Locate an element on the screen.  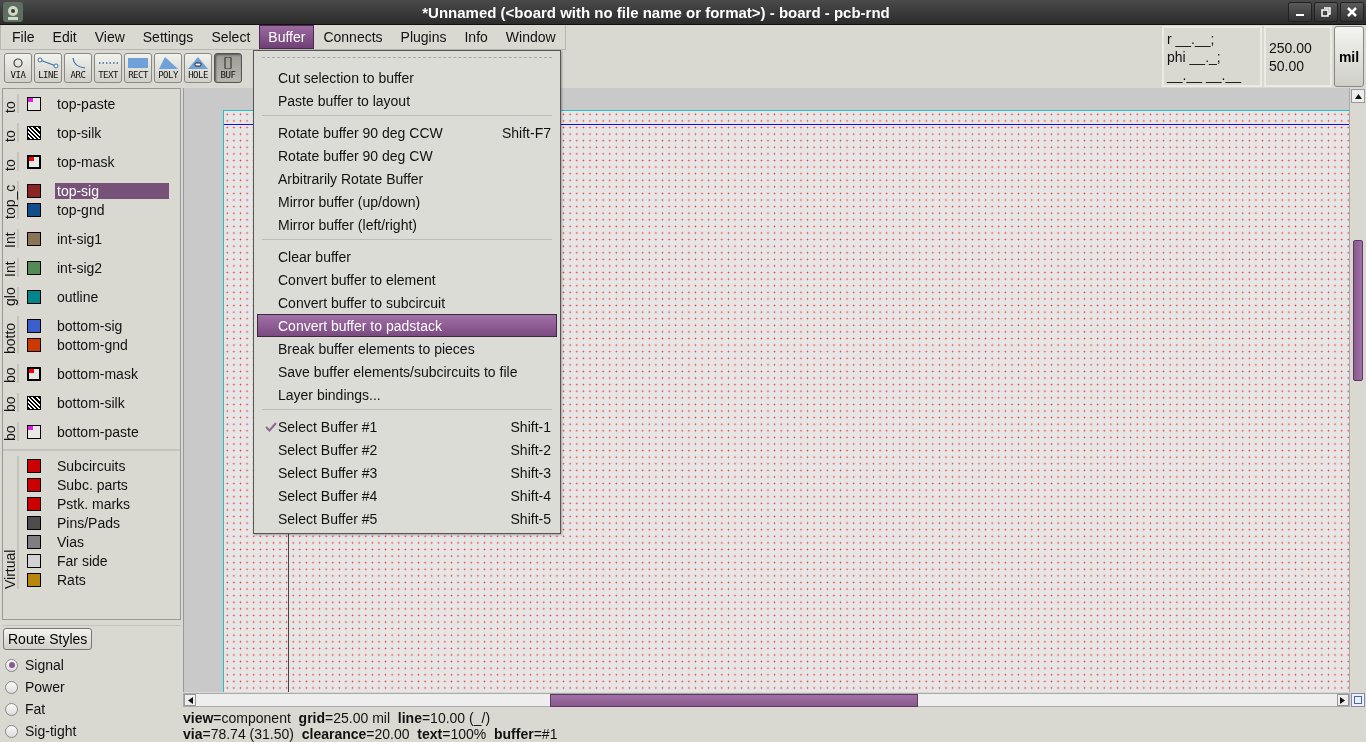
tool-button: RECT is located at coordinates (138, 68).